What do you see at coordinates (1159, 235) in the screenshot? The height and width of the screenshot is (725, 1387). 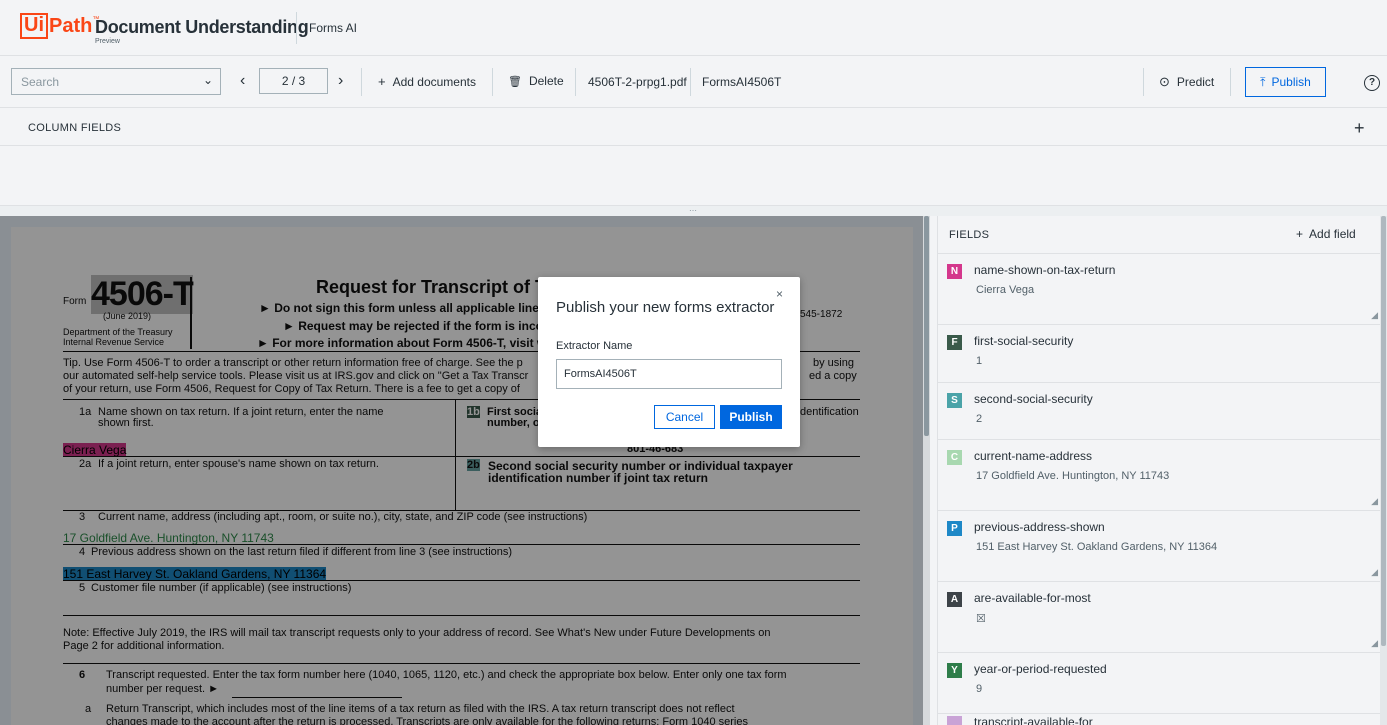 I see `fields-header: FIELDS + Add field` at bounding box center [1159, 235].